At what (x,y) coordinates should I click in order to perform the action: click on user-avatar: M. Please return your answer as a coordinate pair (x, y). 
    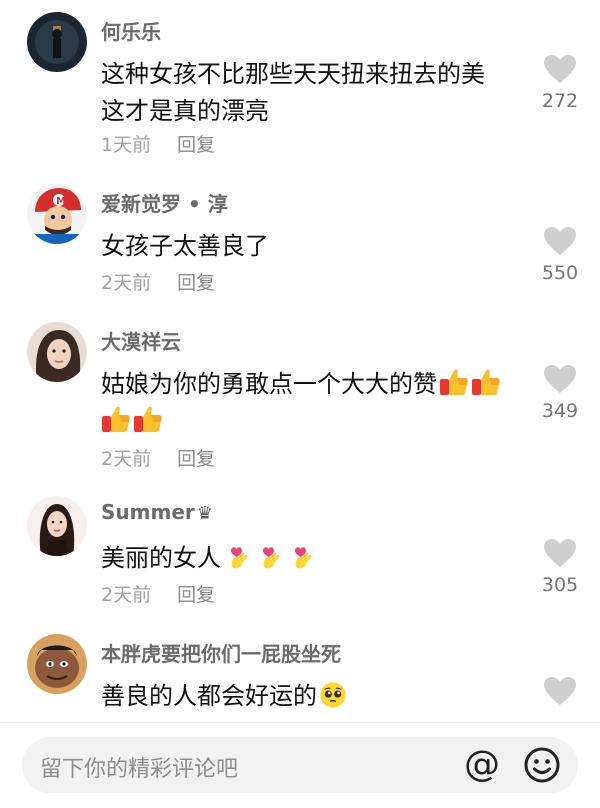
    Looking at the image, I should click on (57, 214).